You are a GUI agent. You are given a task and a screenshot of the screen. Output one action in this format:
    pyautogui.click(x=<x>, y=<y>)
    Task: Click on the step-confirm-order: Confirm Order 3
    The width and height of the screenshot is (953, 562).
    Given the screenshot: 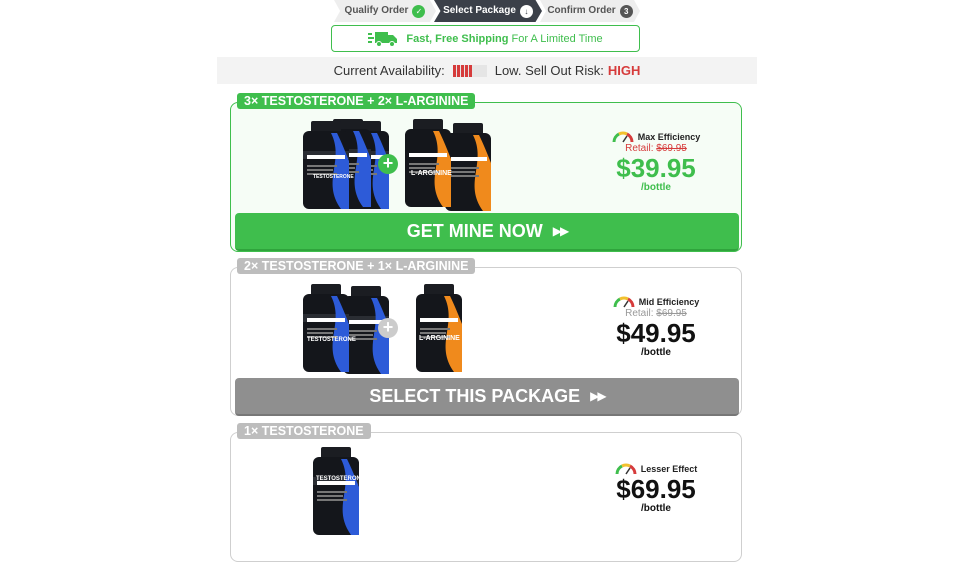 What is the action you would take?
    pyautogui.click(x=590, y=11)
    